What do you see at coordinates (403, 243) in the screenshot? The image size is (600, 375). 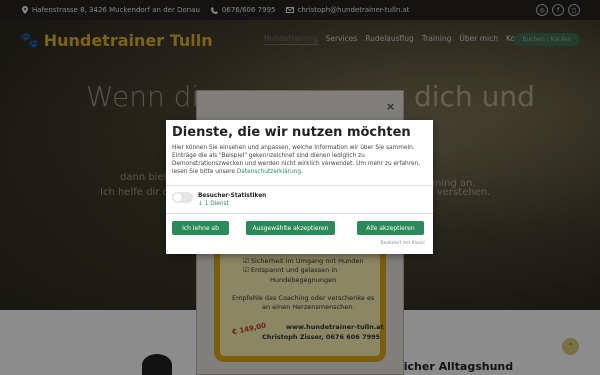 I see `klaro-credit-link: Realisiert mit Klaro!` at bounding box center [403, 243].